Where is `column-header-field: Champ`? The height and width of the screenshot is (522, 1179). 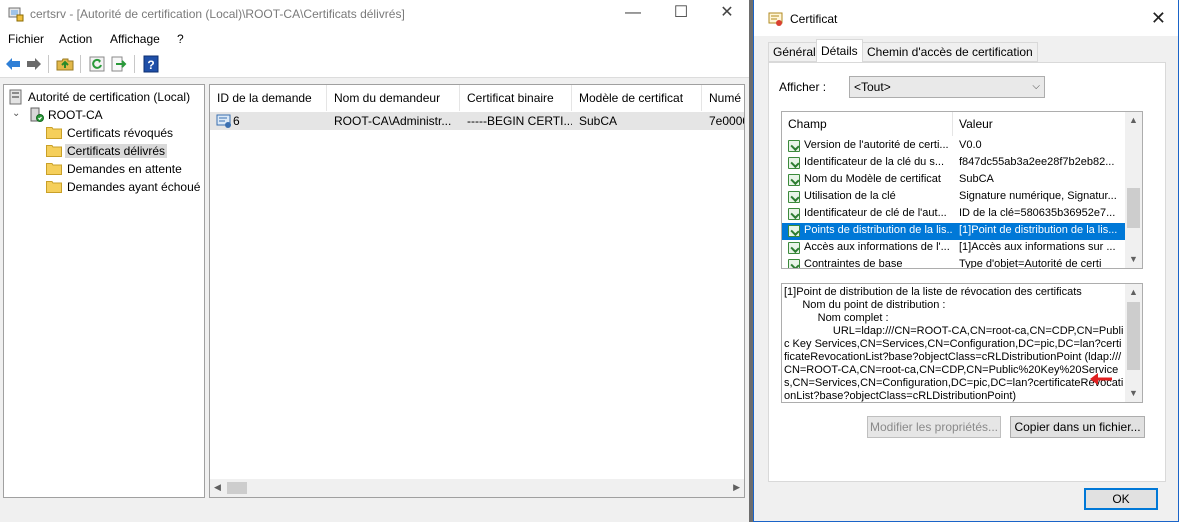 column-header-field: Champ is located at coordinates (867, 124).